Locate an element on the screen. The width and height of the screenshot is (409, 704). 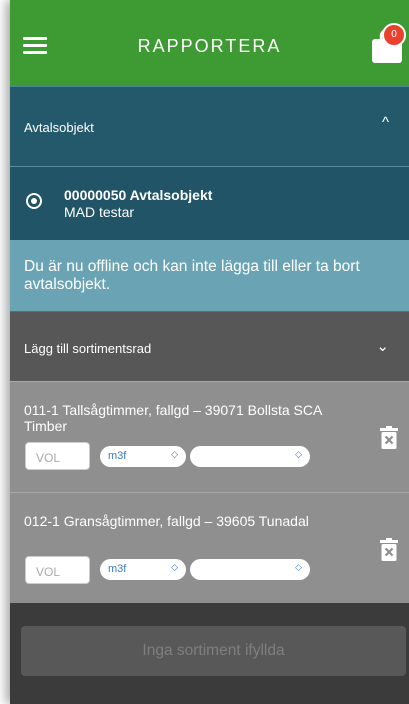
chevron-down-icon: ⌄ is located at coordinates (382, 346).